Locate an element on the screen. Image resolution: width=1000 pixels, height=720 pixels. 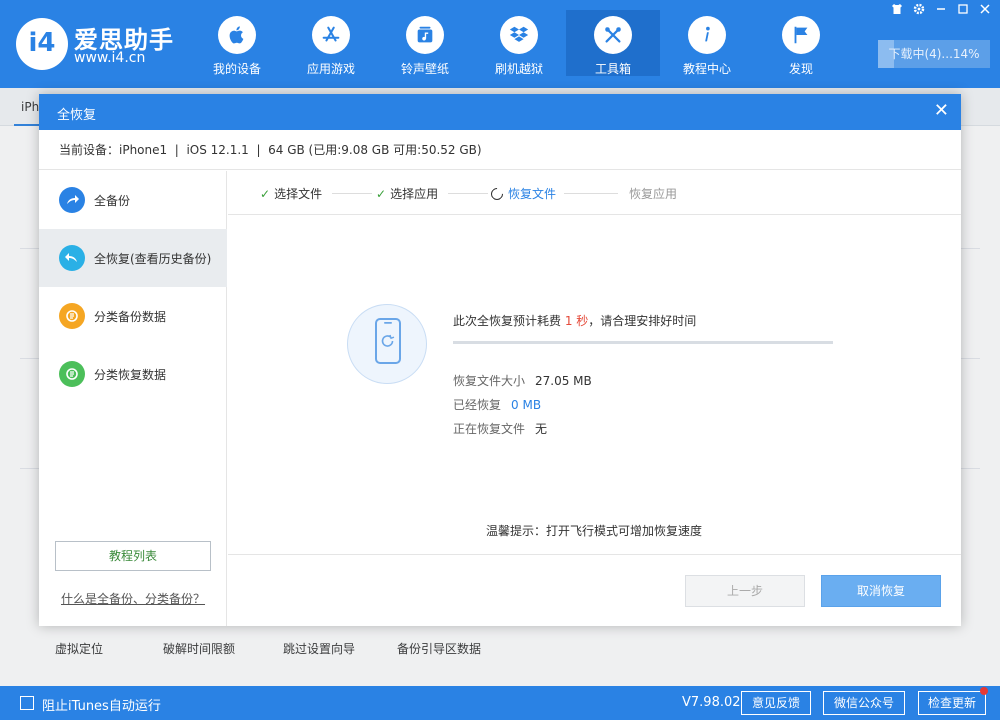
step-label: 选择文件 is located at coordinates (298, 194).